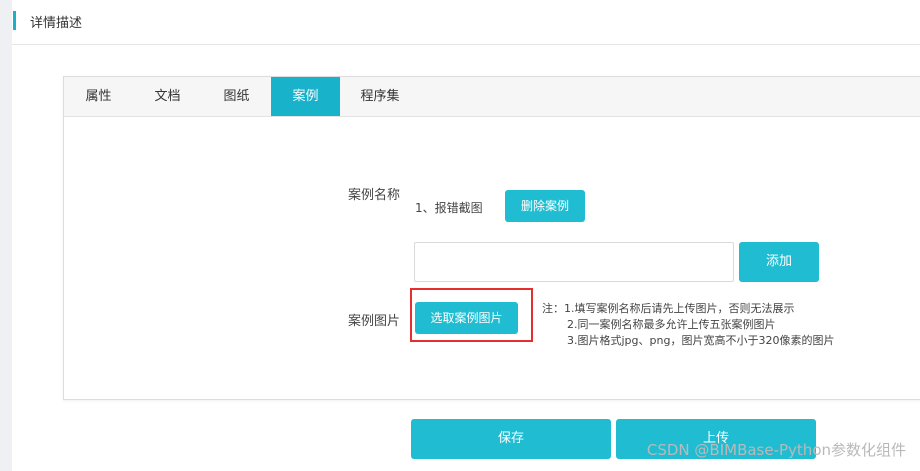 This screenshot has width=920, height=471. What do you see at coordinates (671, 324) in the screenshot?
I see `upload-note-2: 2.同一案例名称最多允许上传五张案例图片` at bounding box center [671, 324].